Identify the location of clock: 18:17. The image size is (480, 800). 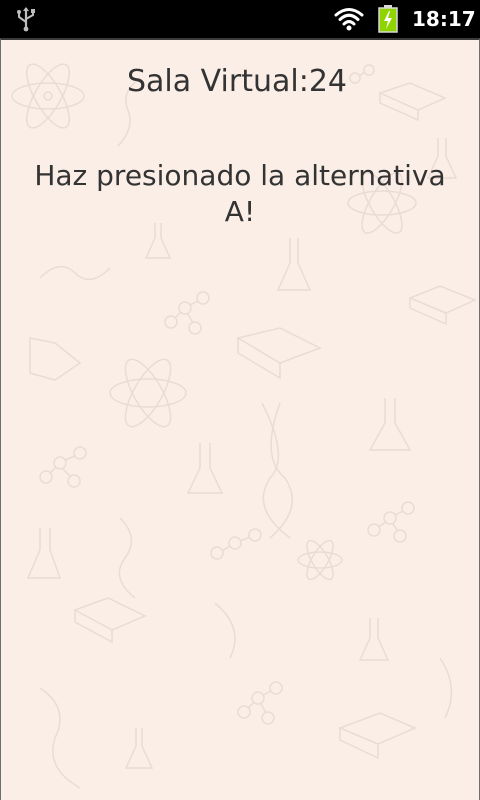
(444, 19).